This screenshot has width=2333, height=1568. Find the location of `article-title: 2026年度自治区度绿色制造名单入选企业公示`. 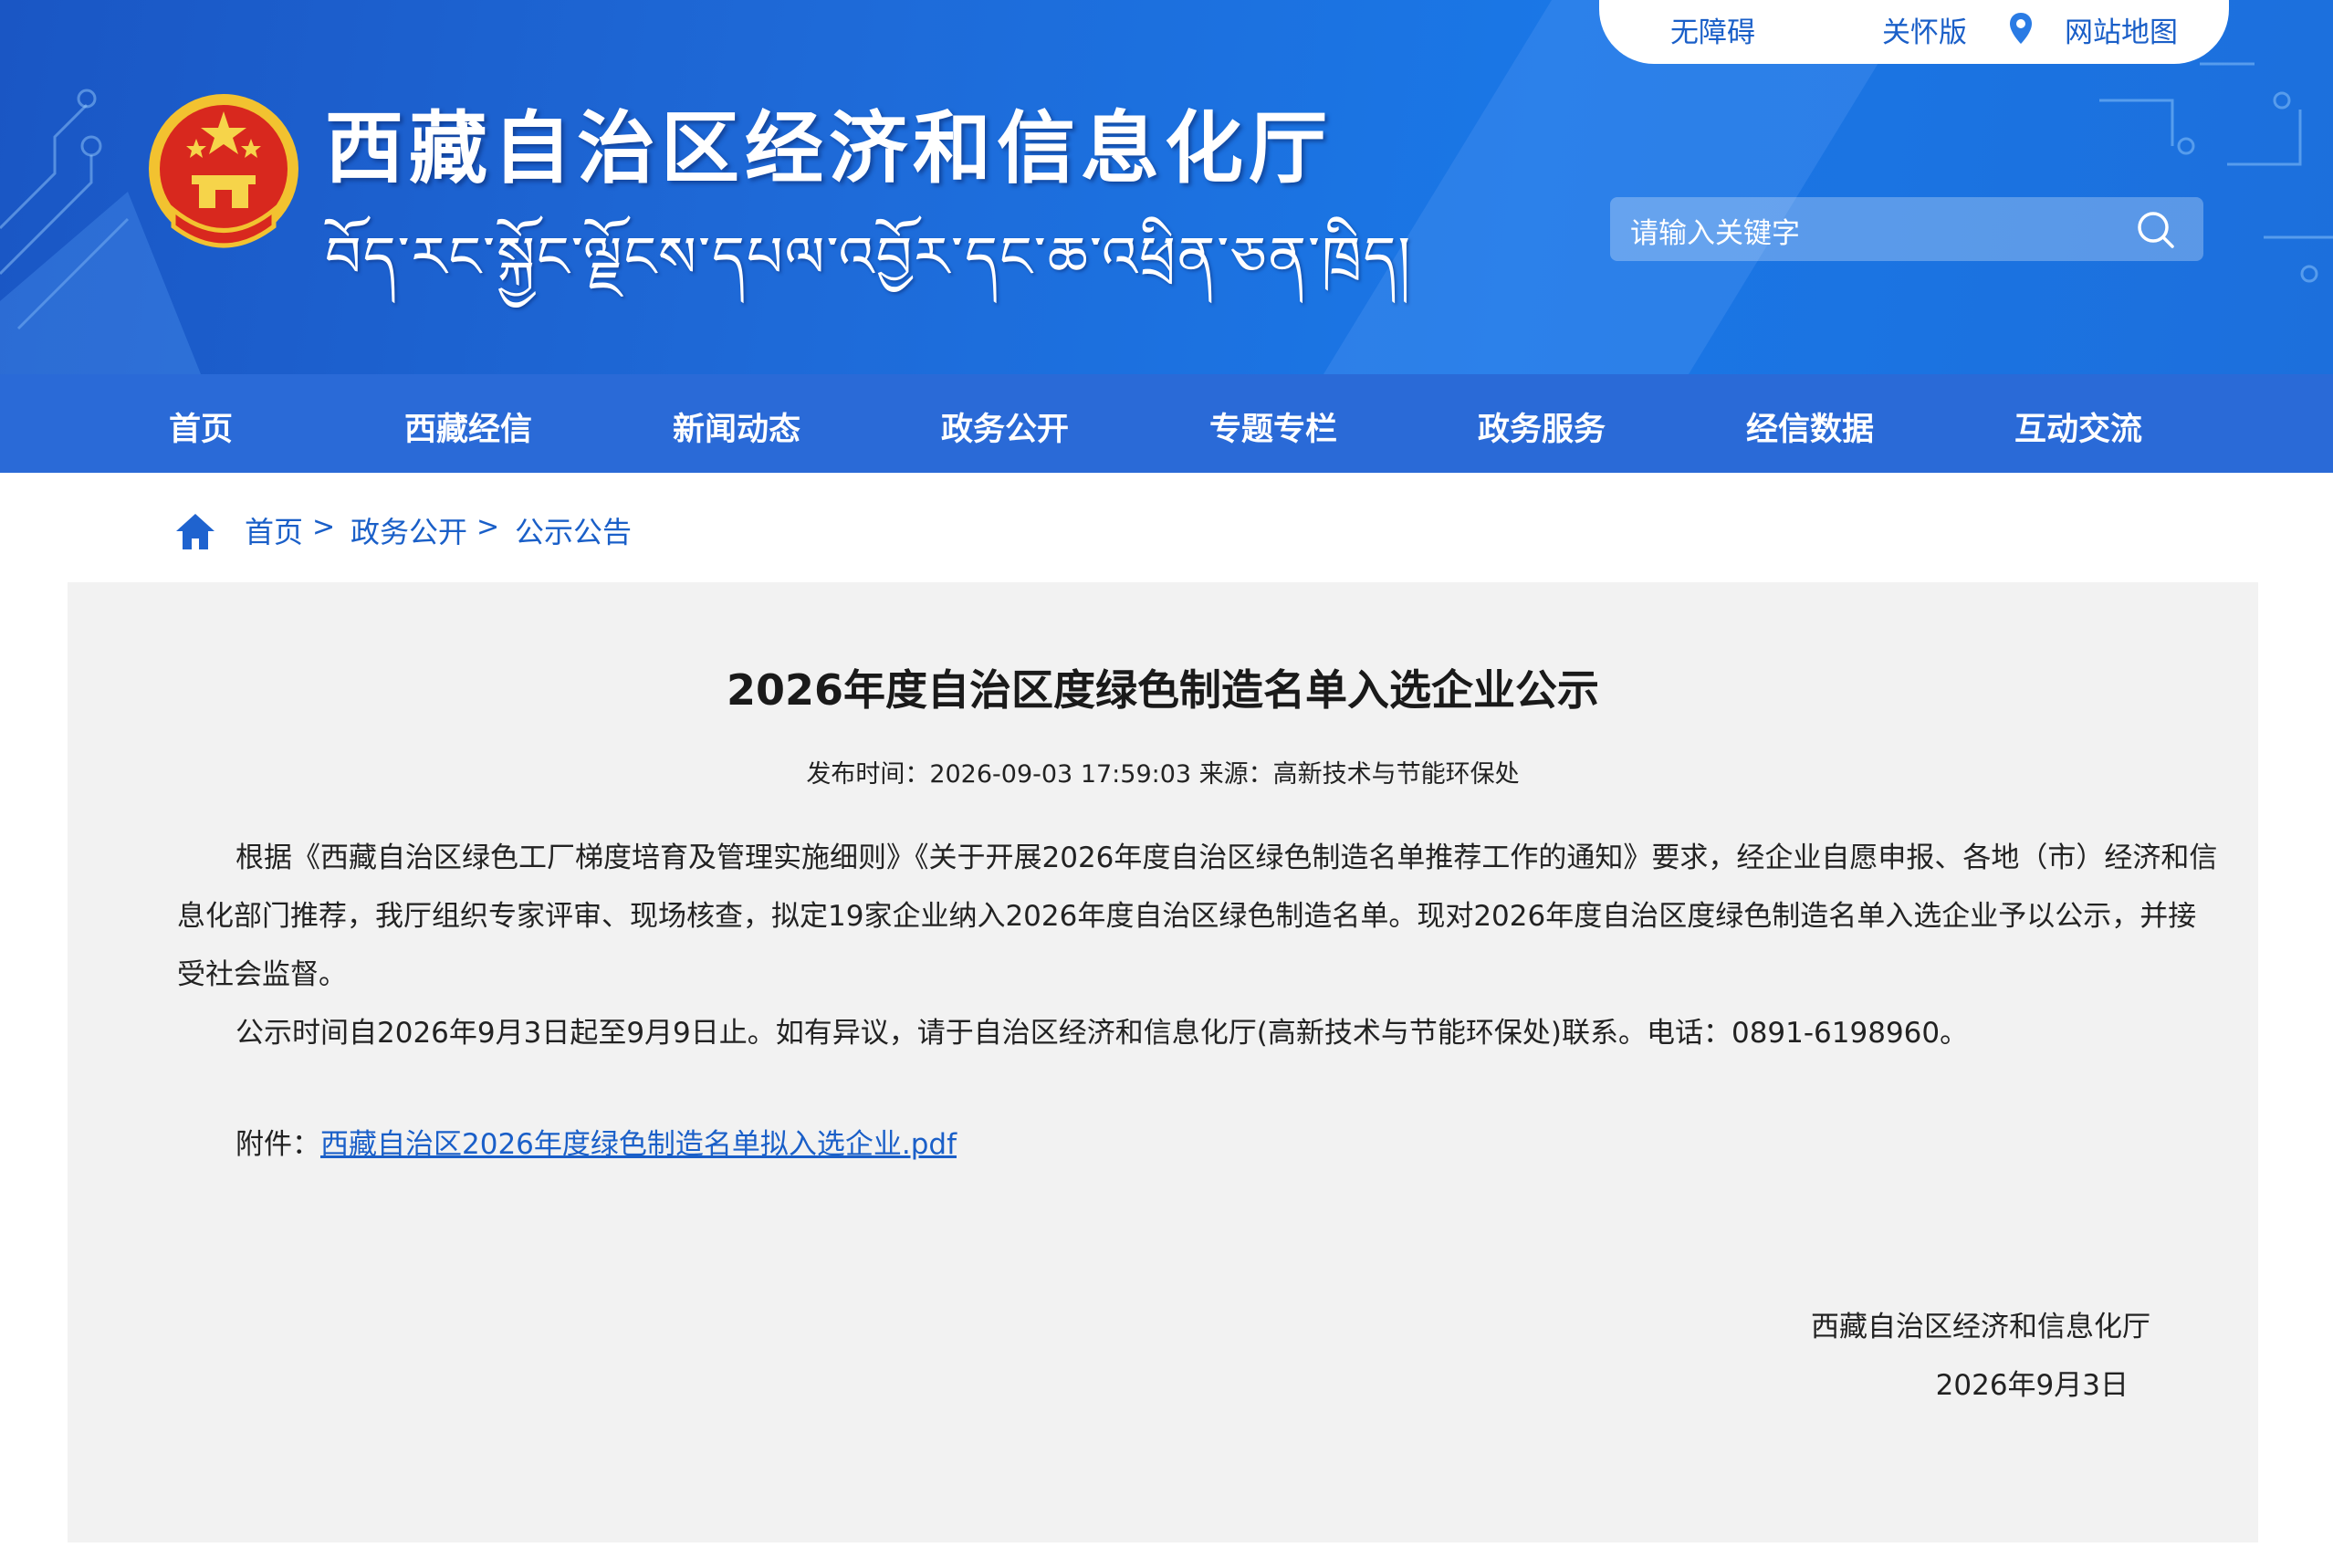

article-title: 2026年度自治区度绿色制造名单入选企业公示 is located at coordinates (1163, 690).